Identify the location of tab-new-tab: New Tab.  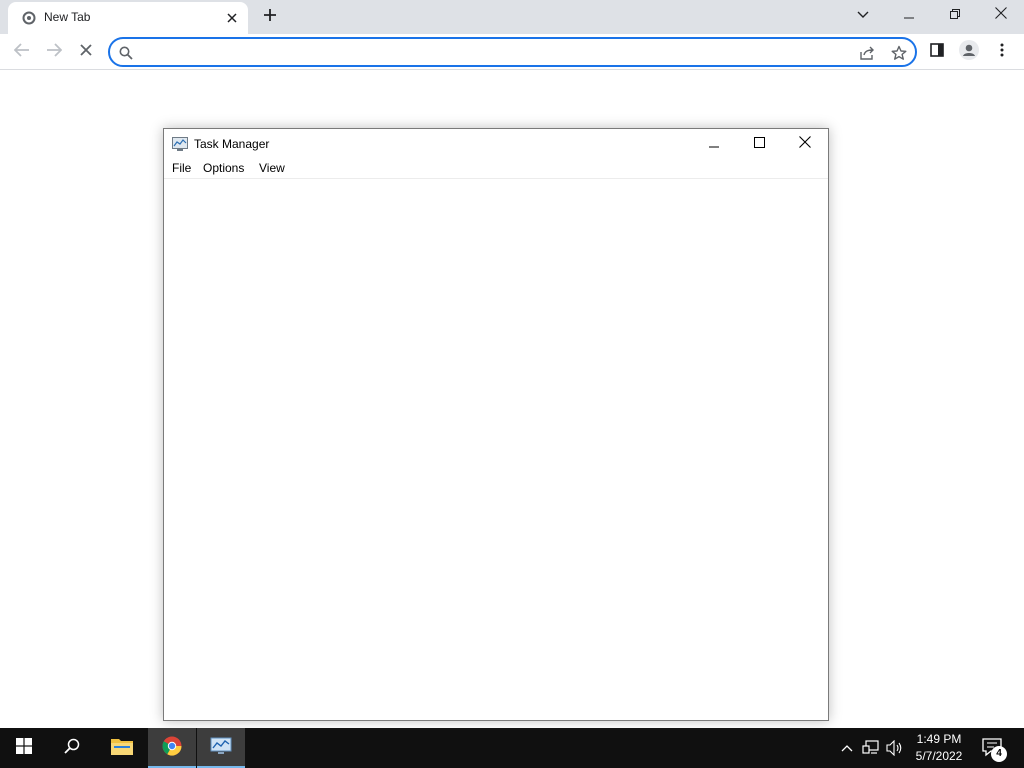
(128, 18).